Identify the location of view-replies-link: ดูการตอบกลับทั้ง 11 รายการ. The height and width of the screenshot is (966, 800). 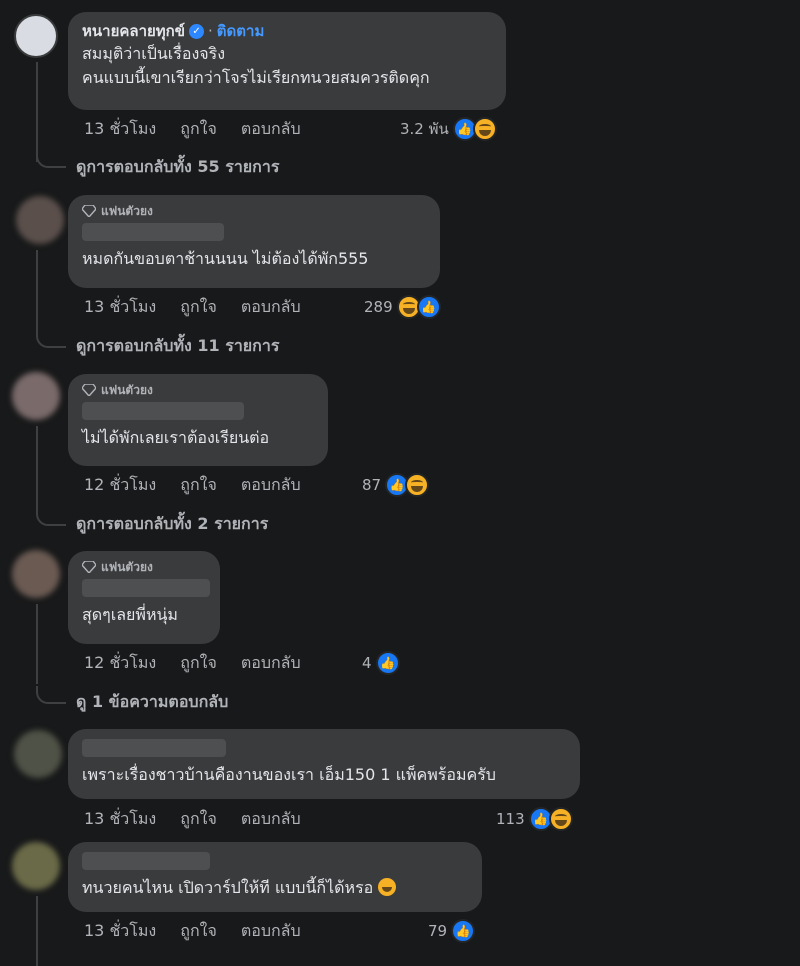
(177, 346).